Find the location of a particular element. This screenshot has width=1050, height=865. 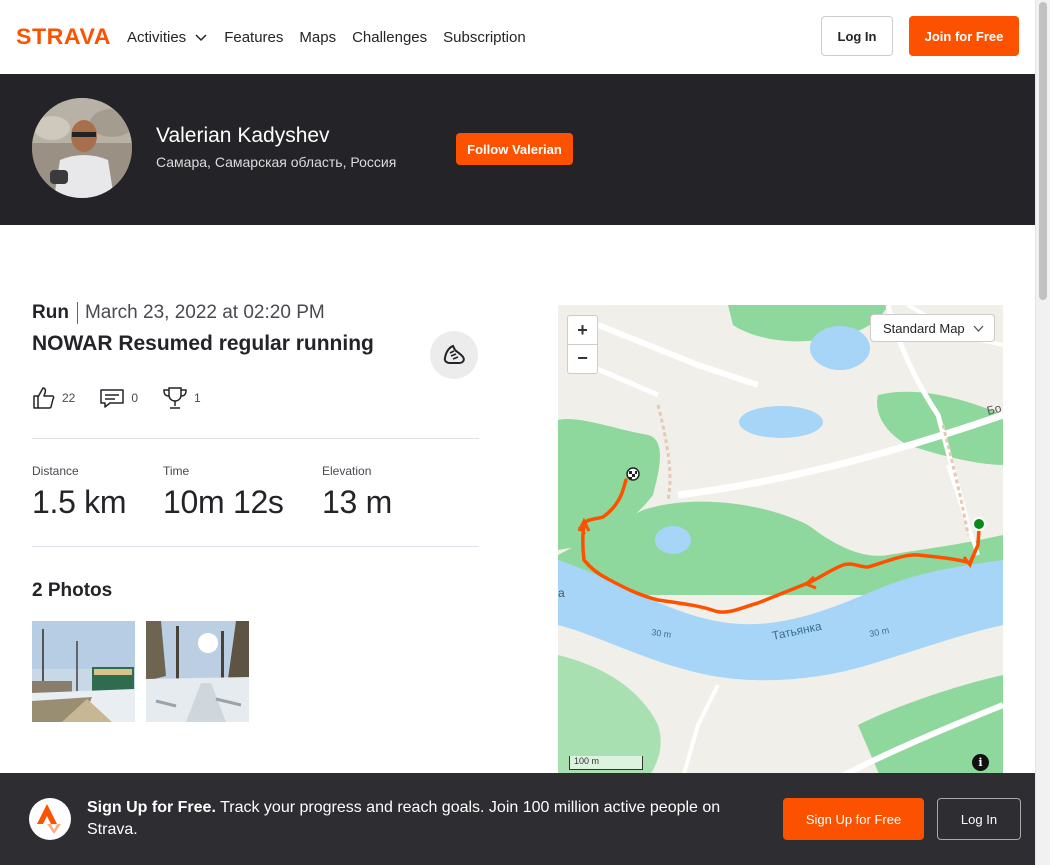

kudos: 22 is located at coordinates (53, 398).